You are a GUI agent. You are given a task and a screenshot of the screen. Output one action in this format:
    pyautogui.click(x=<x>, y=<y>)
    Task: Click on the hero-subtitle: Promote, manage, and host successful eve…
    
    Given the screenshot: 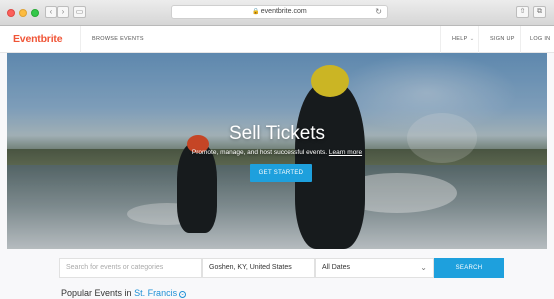 What is the action you would take?
    pyautogui.click(x=277, y=152)
    